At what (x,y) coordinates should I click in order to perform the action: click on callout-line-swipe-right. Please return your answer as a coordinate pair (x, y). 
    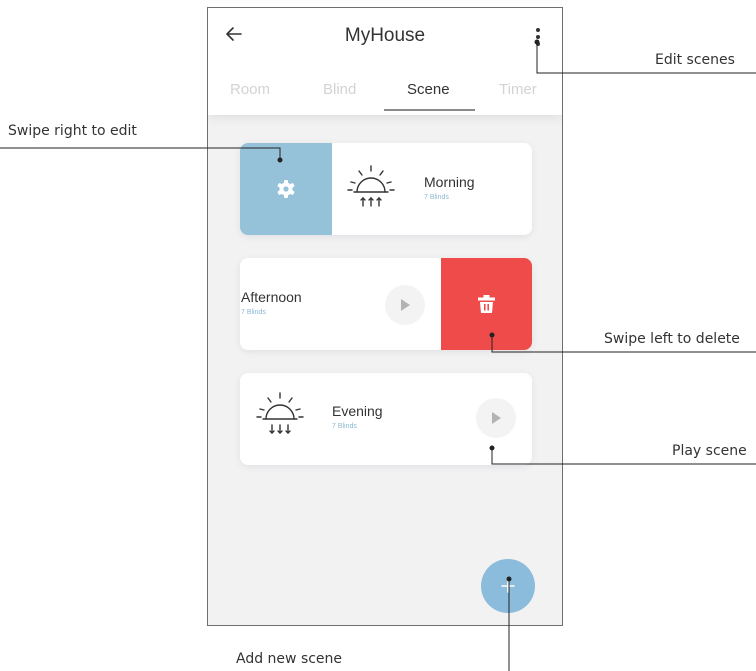
    Looking at the image, I should click on (140, 153).